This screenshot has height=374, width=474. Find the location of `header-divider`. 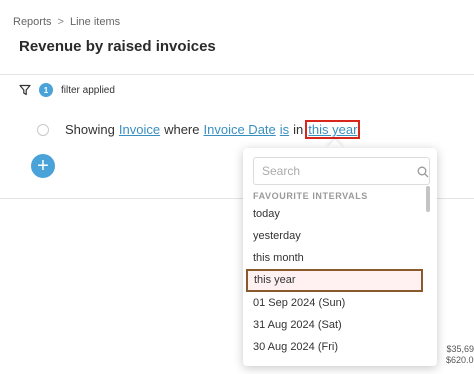

header-divider is located at coordinates (237, 74).